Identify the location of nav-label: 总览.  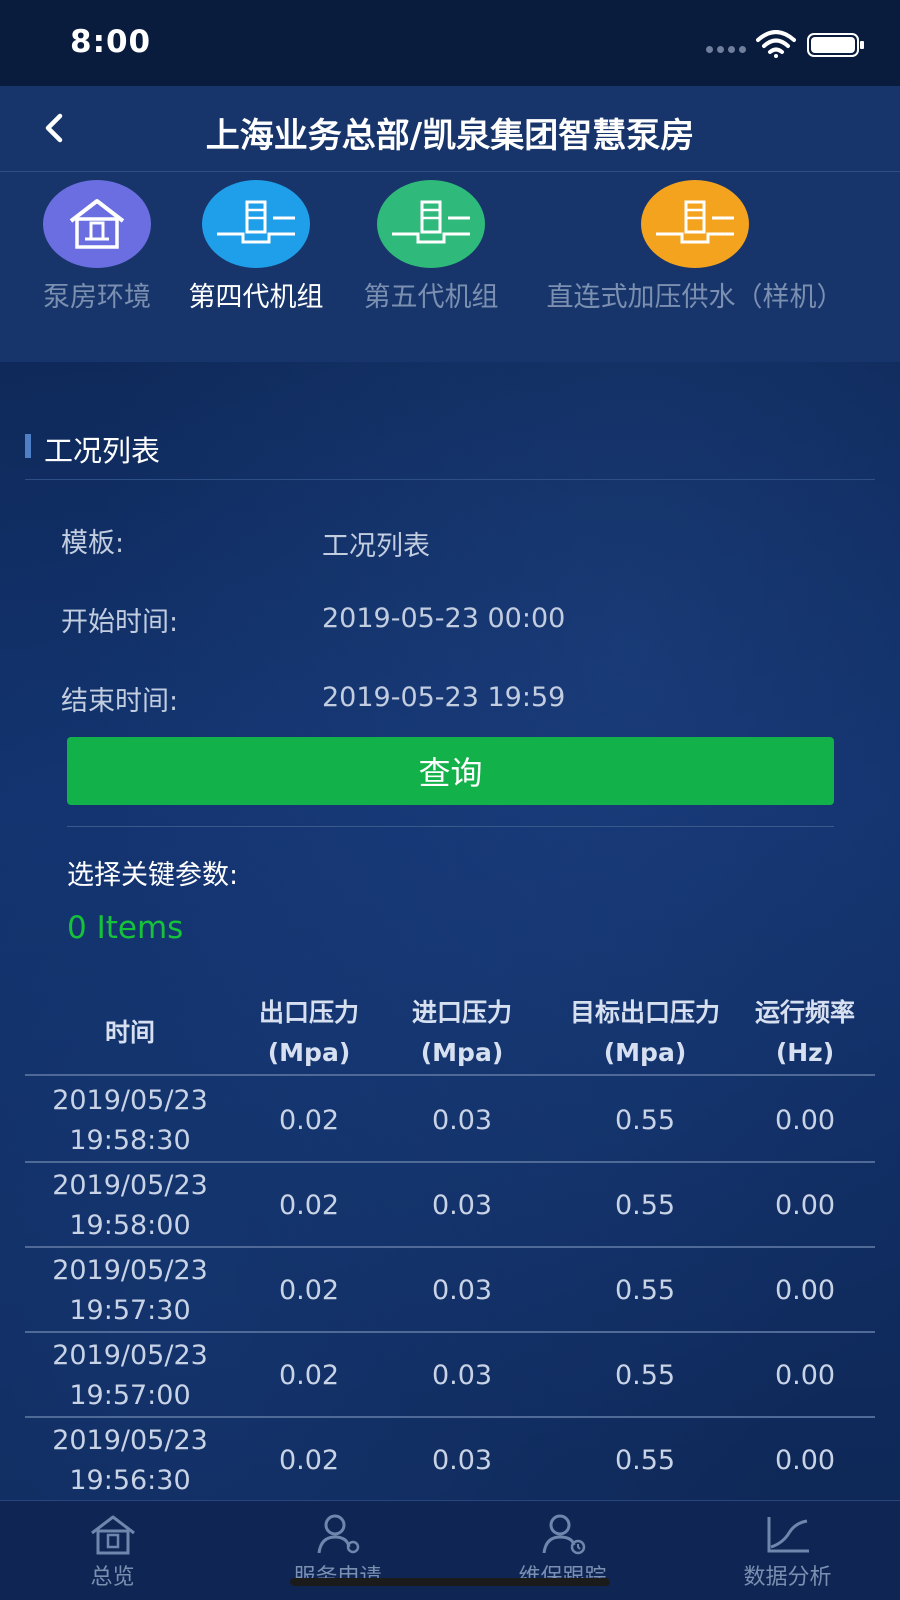
(112, 1577).